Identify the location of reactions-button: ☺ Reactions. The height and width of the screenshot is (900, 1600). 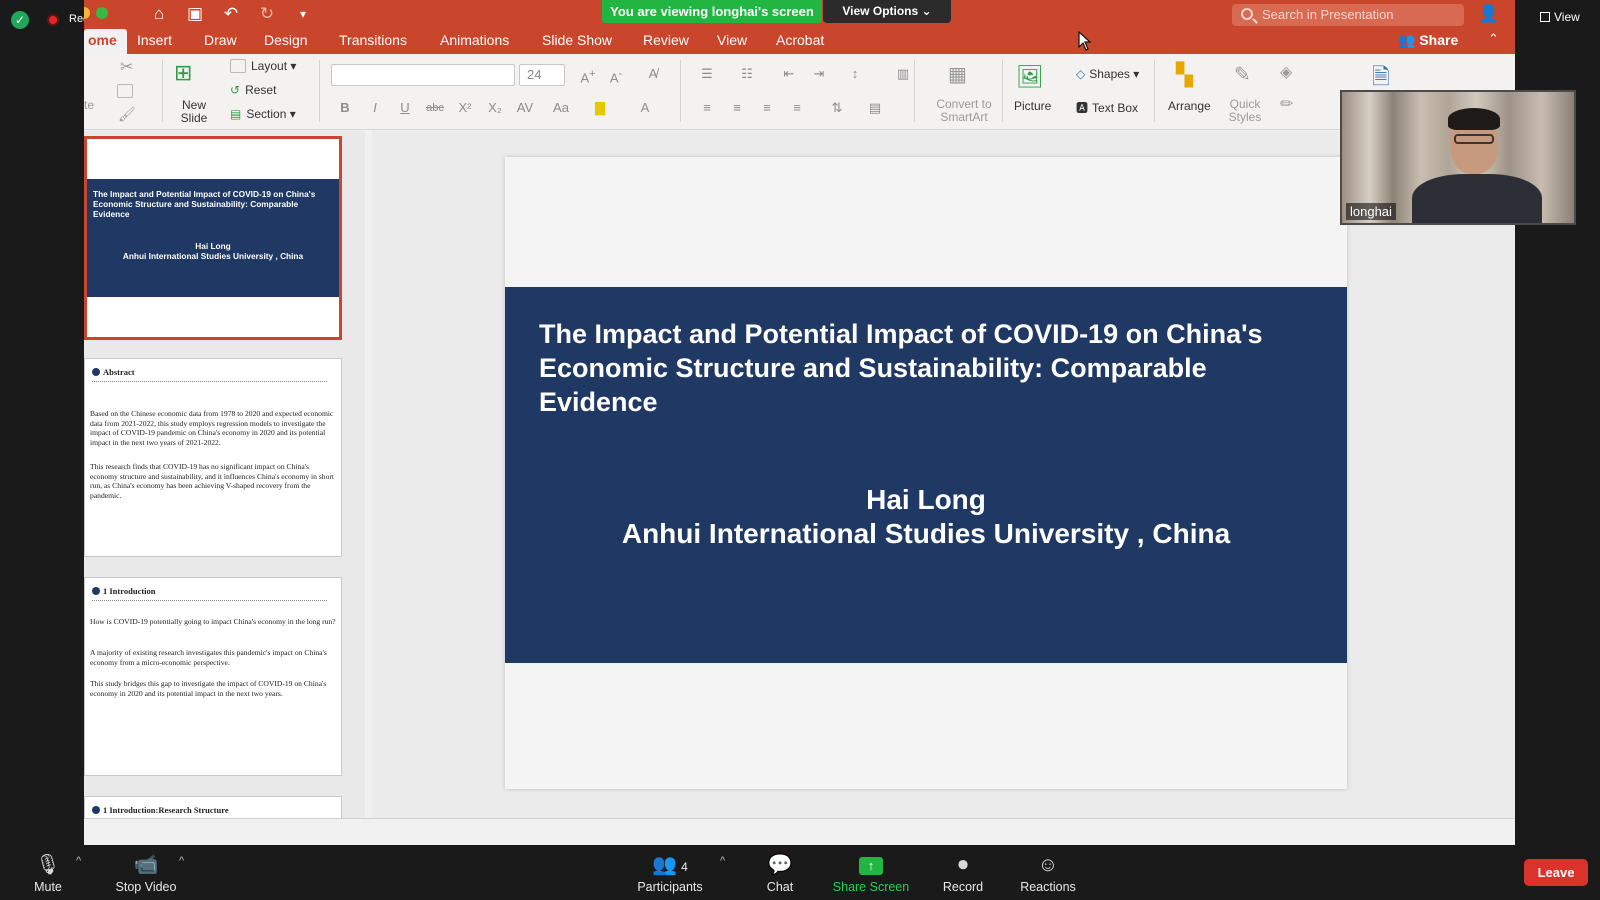
(1048, 872).